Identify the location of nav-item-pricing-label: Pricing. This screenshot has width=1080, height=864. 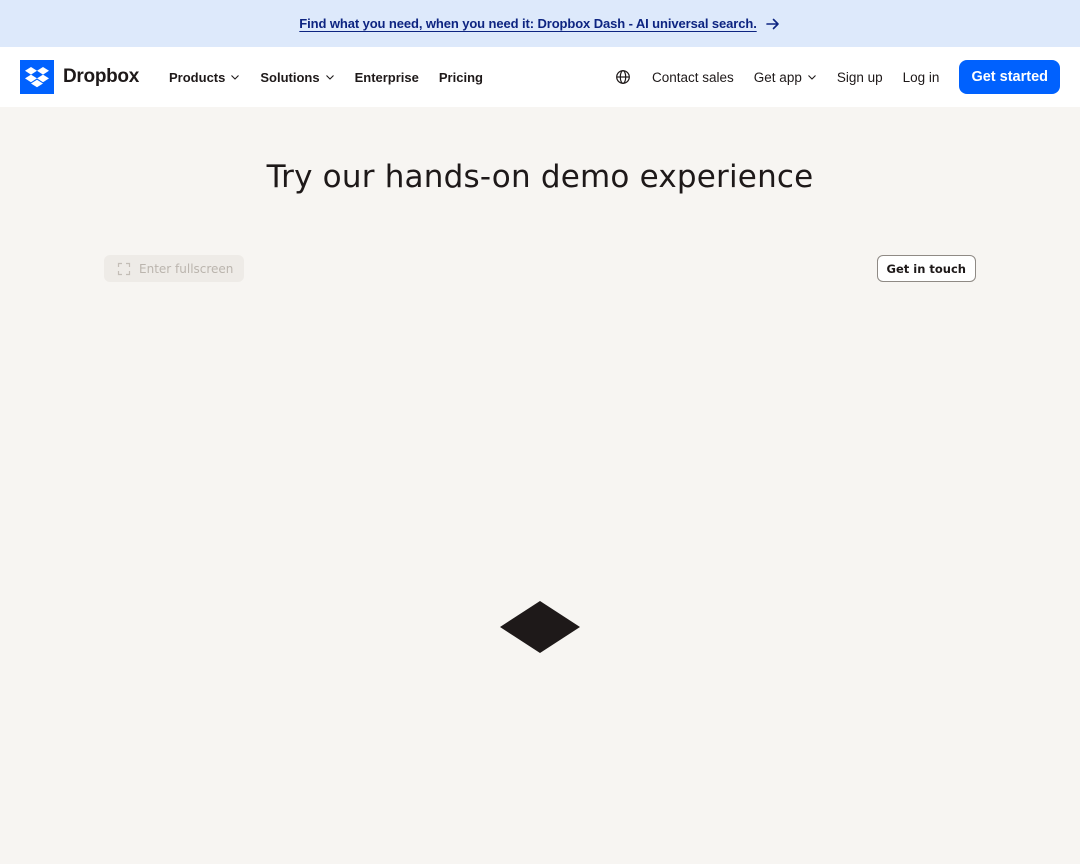
(460, 77).